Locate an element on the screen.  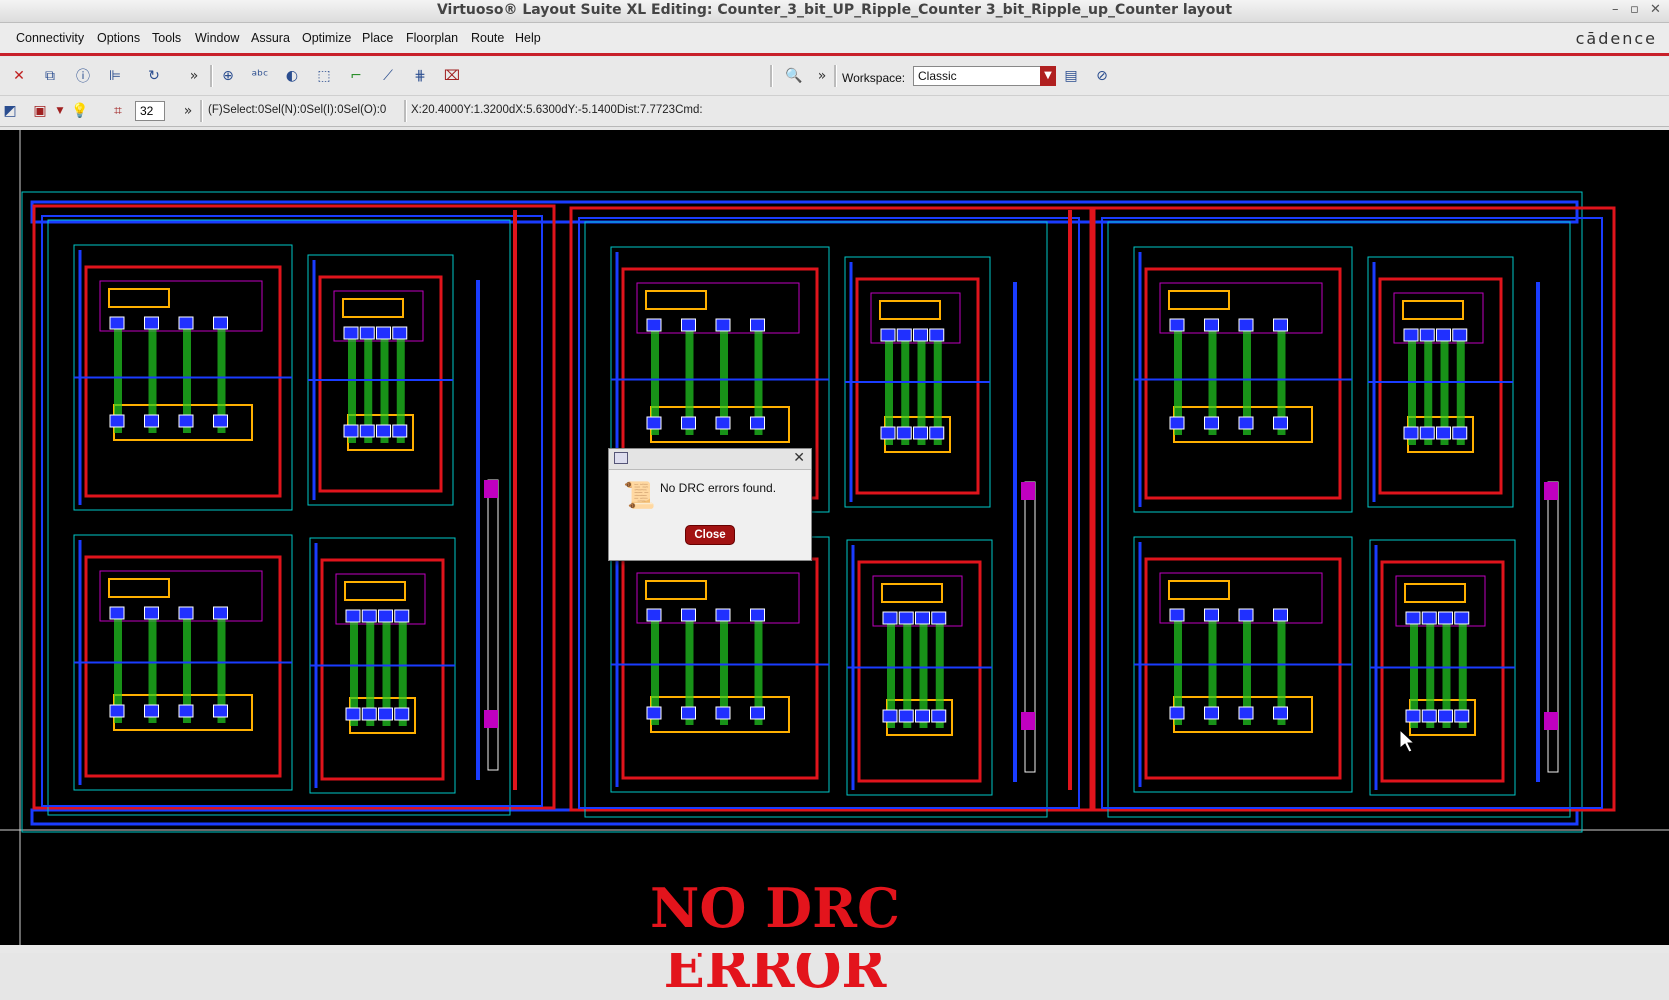
refresh-icon: ↻ is located at coordinates (154, 76).